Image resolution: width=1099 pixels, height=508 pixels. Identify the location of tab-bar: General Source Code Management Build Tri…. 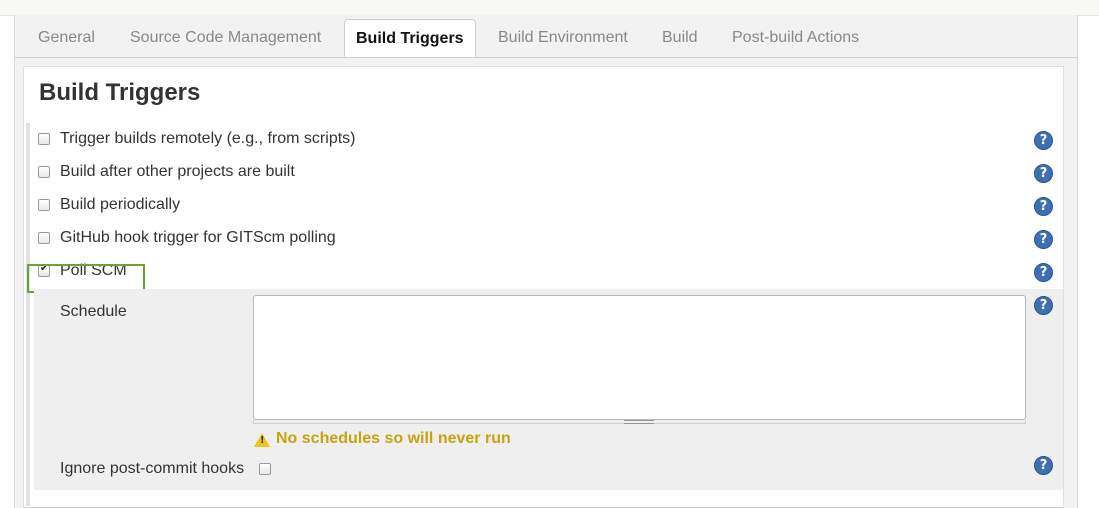
(546, 36).